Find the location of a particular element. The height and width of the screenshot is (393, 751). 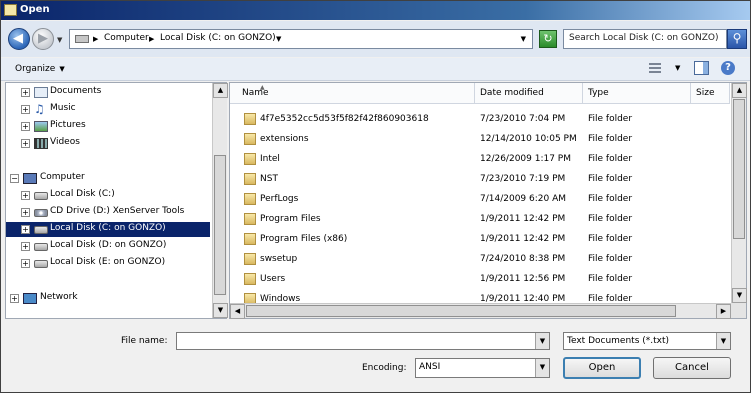

back-arrow-icon: ◀ is located at coordinates (18, 38).